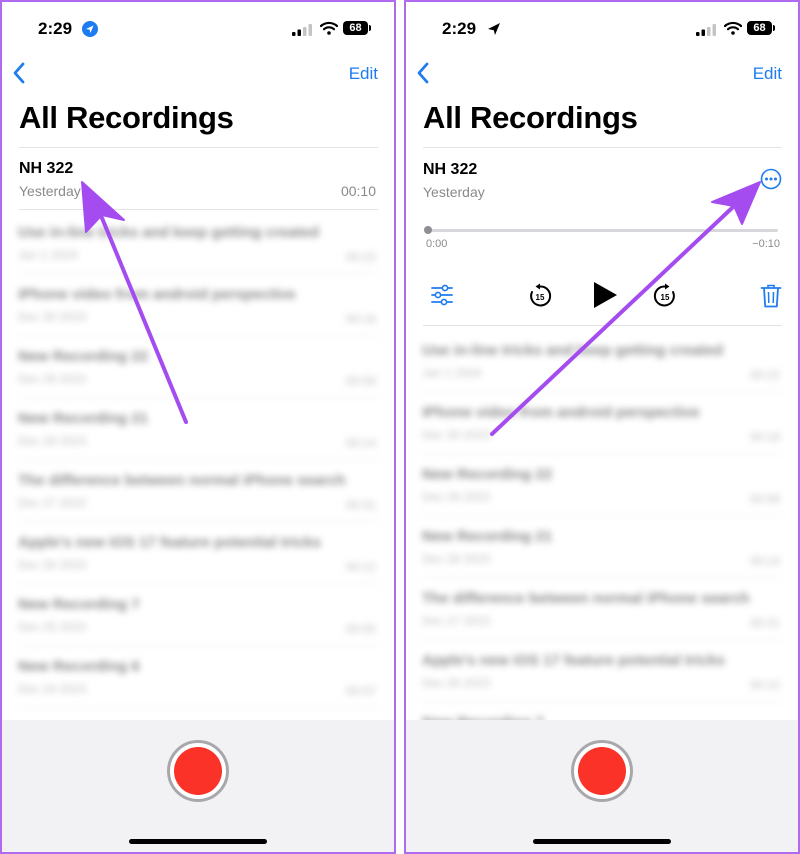  Describe the element at coordinates (198, 677) in the screenshot. I see `list-item: New Recording 6 Dec 24 2023 00:07` at that location.